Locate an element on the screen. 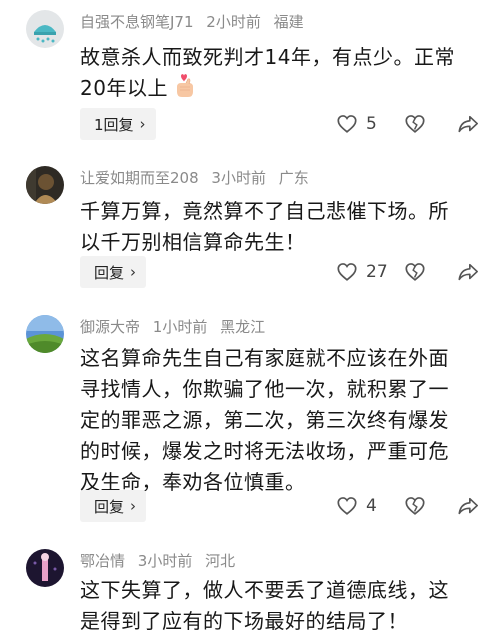 The width and height of the screenshot is (500, 636). comment-line: 以千万别相信算命先生！ is located at coordinates (193, 242).